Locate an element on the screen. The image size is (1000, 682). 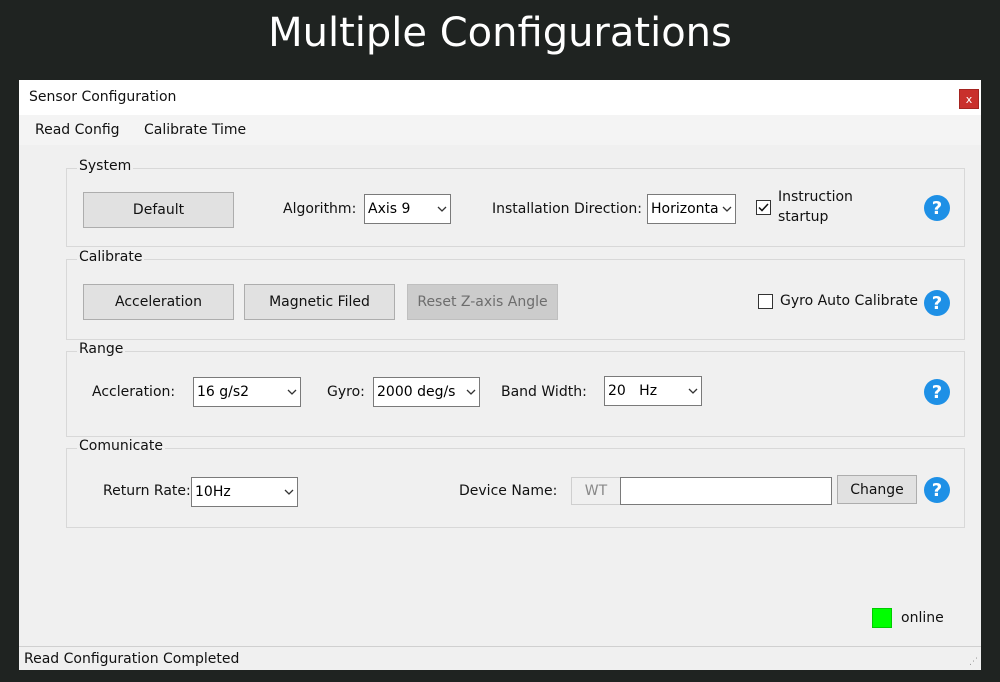
reset-z-axis-button: Reset Z-axis Angle is located at coordinates (482, 302).